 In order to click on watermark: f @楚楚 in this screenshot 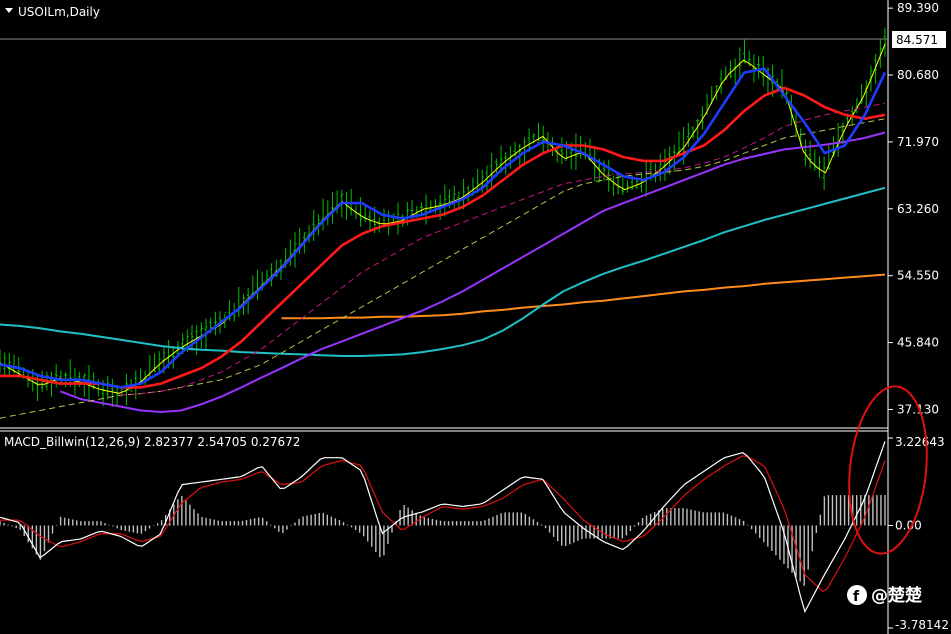, I will do `click(885, 595)`.